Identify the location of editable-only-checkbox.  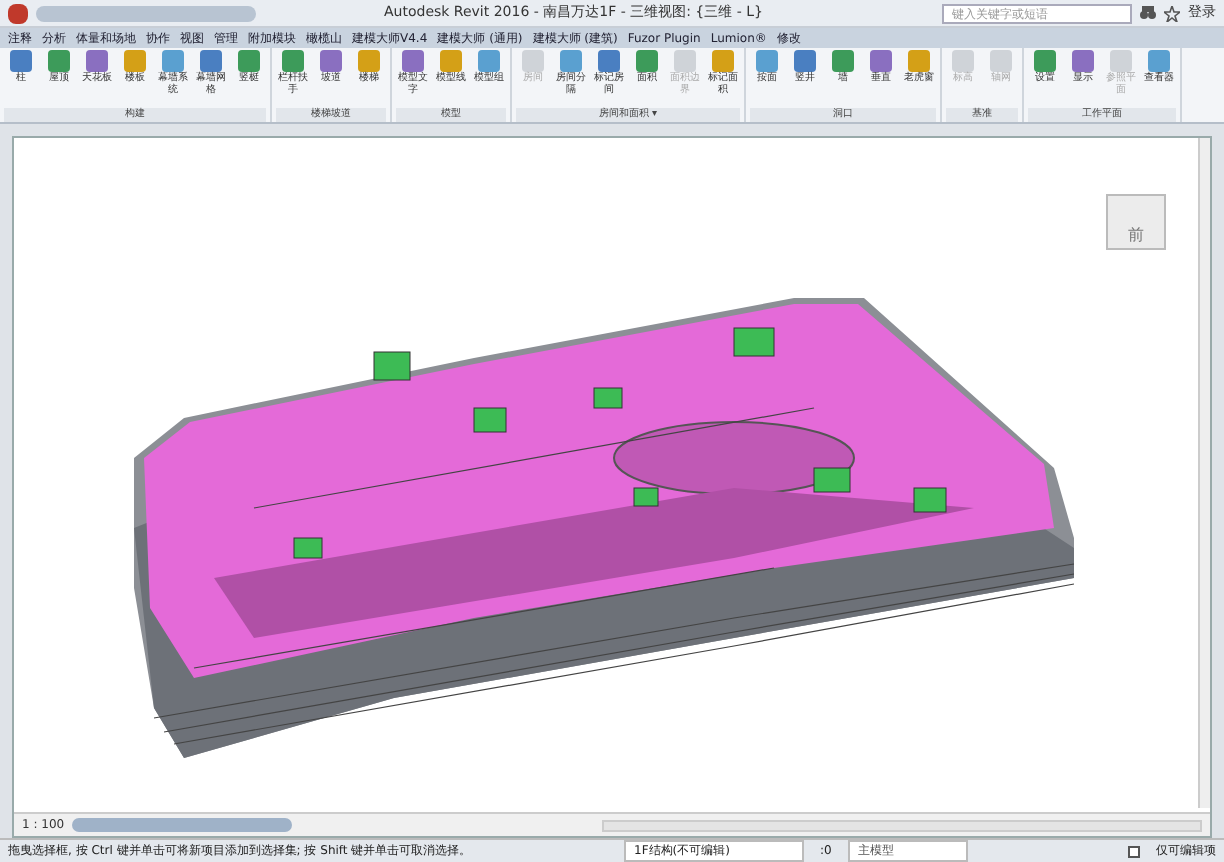
(1134, 851).